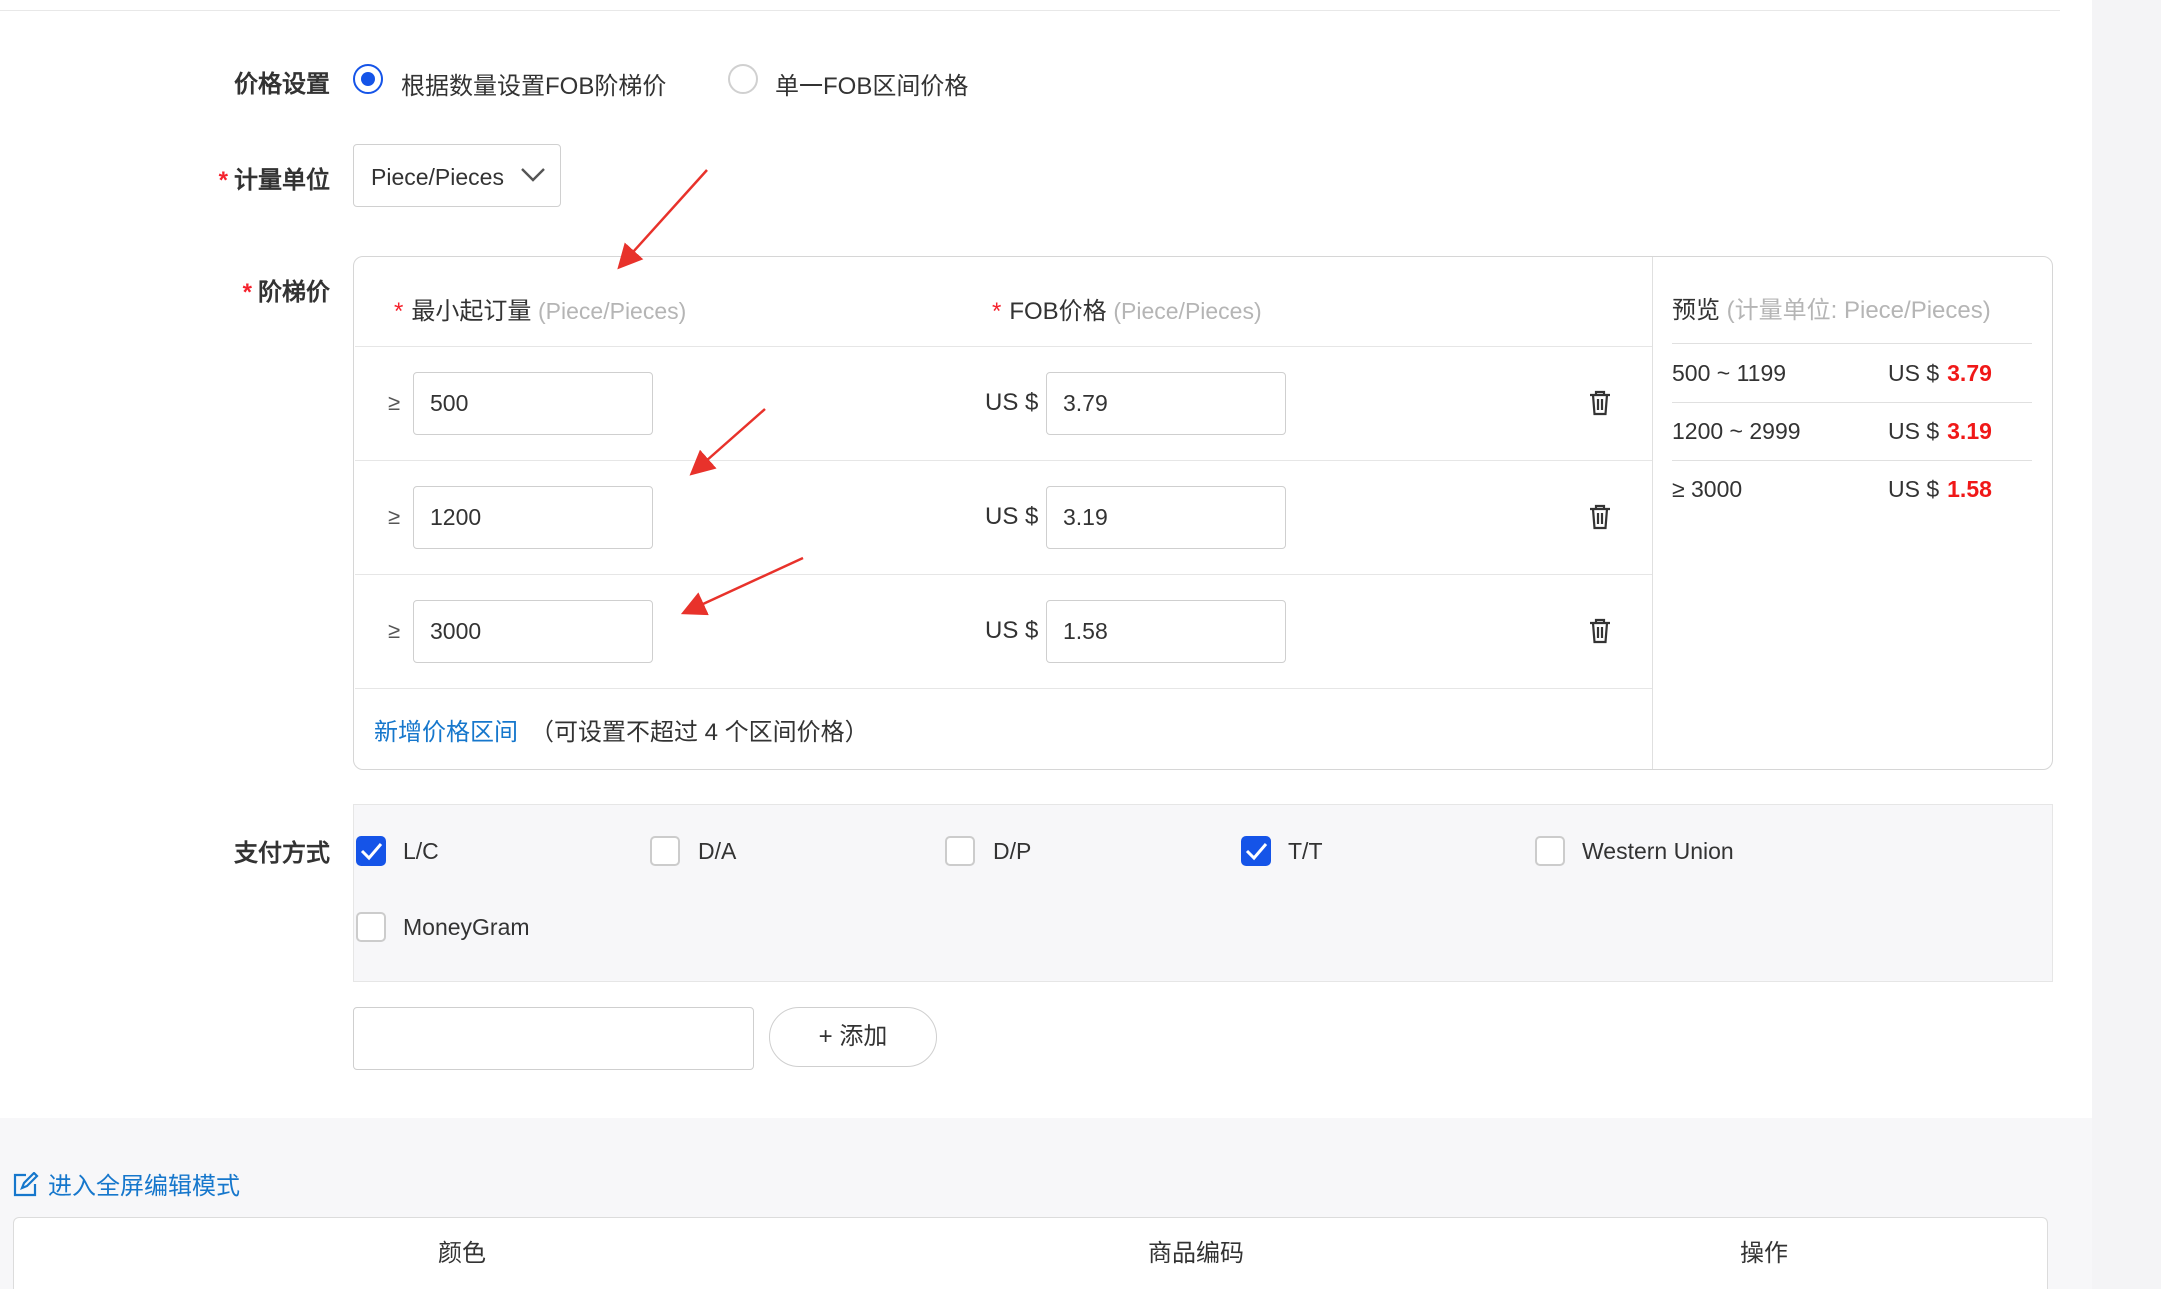 This screenshot has height=1289, width=2161. I want to click on checkbox-lc, so click(371, 851).